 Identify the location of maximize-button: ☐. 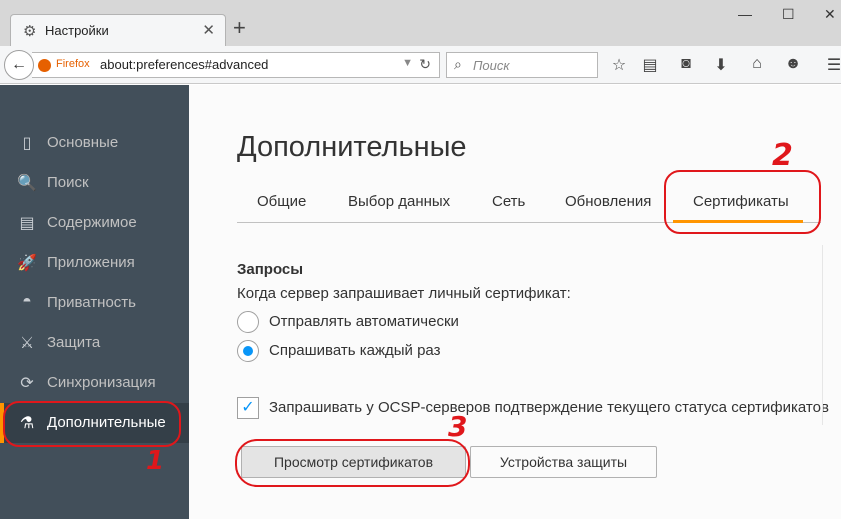
(788, 14).